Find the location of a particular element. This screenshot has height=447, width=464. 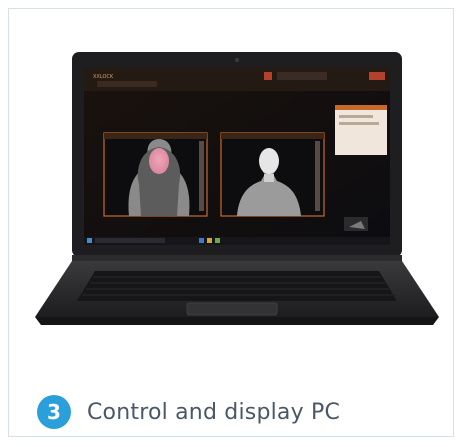

step-number-badge: 3 is located at coordinates (54, 412).